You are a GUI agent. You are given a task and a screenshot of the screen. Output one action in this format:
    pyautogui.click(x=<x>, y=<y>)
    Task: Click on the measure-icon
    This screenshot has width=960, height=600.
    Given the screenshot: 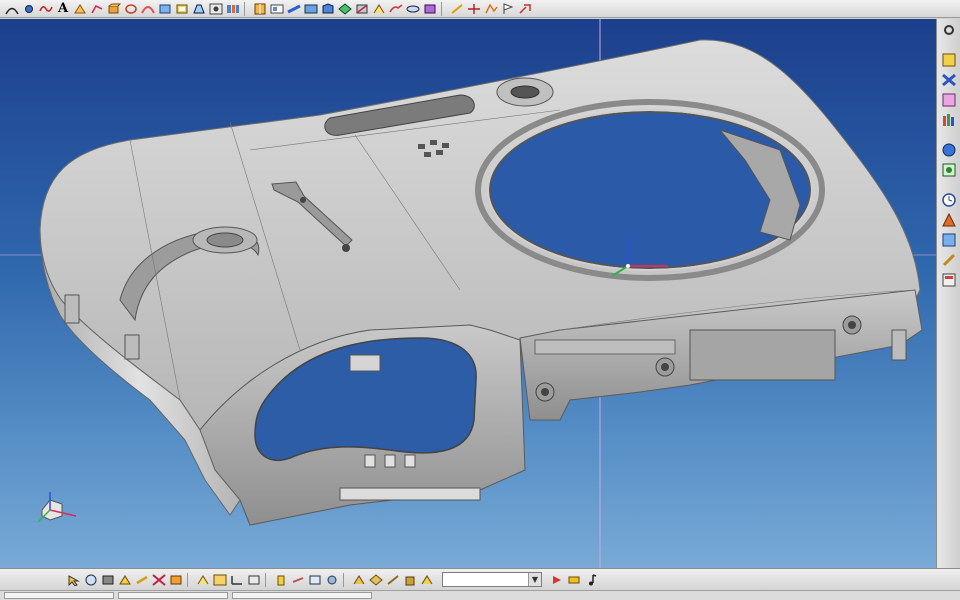 What is the action you would take?
    pyautogui.click(x=294, y=8)
    